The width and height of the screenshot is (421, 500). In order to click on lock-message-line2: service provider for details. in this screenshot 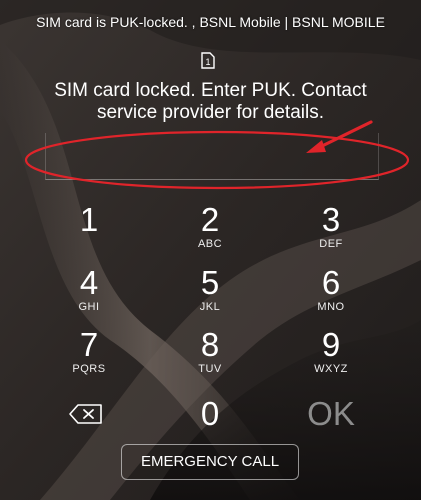, I will do `click(210, 112)`.